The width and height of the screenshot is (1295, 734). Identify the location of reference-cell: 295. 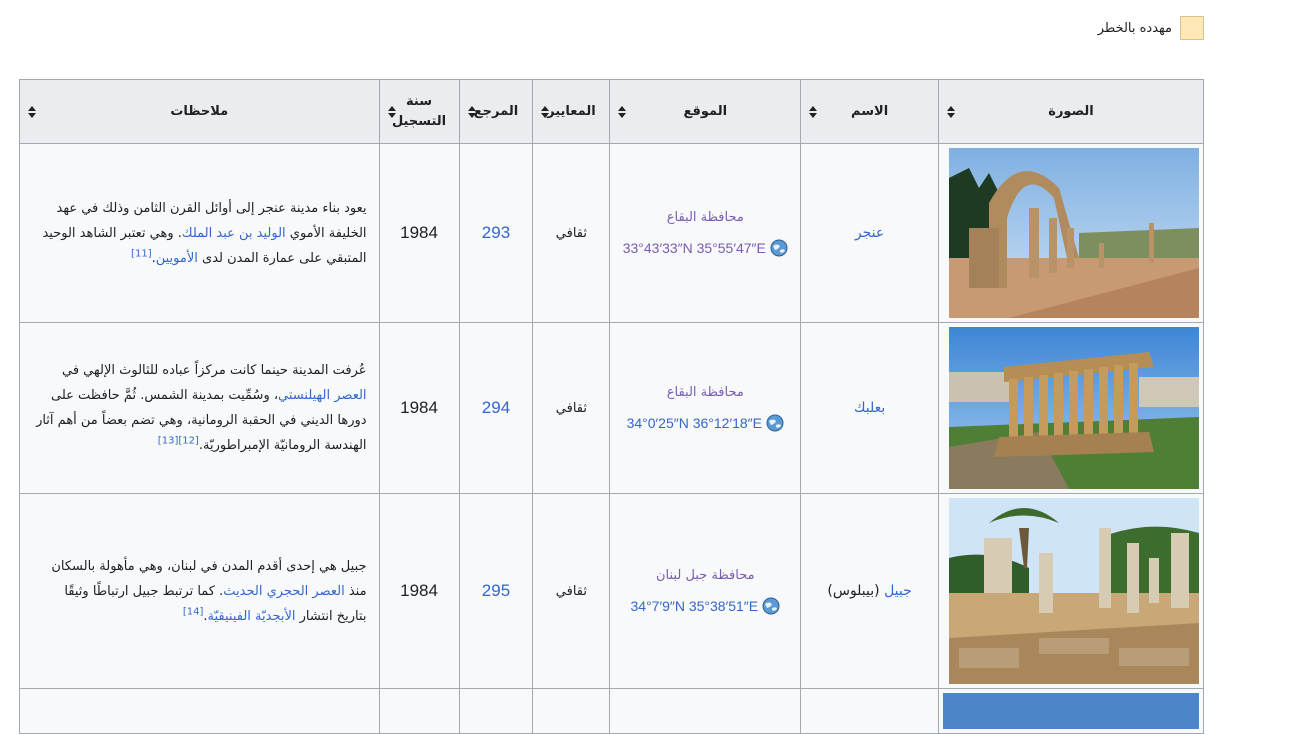
(496, 591).